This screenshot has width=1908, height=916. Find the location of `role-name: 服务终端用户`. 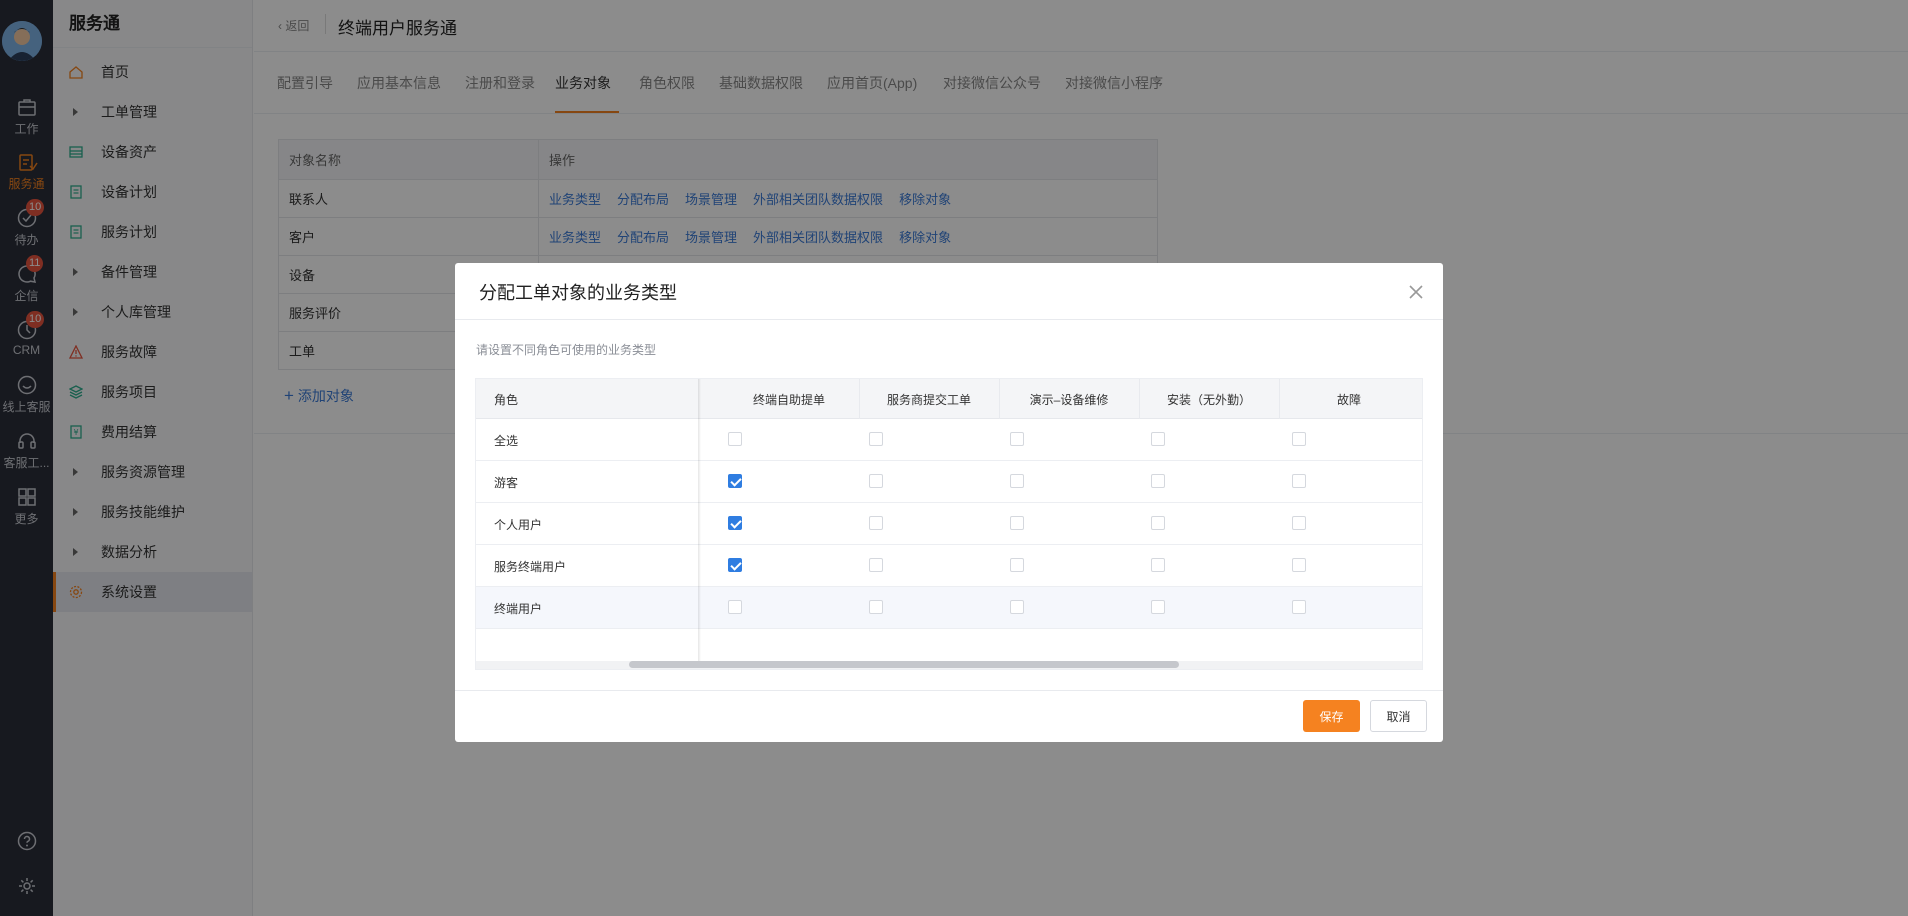

role-name: 服务终端用户 is located at coordinates (530, 567).